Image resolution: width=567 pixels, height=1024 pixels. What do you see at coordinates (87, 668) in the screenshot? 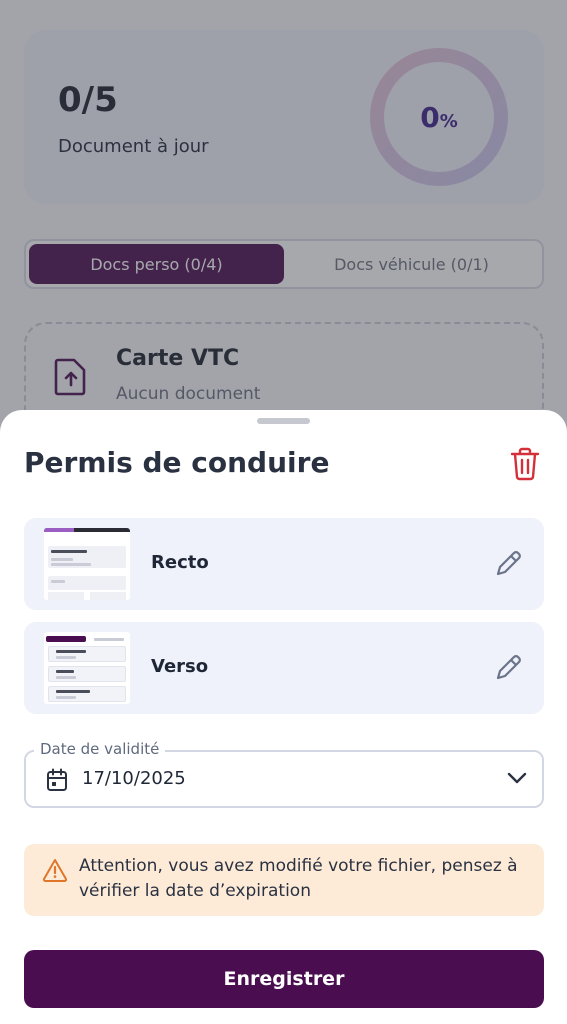
I see `verso-thumbnail` at bounding box center [87, 668].